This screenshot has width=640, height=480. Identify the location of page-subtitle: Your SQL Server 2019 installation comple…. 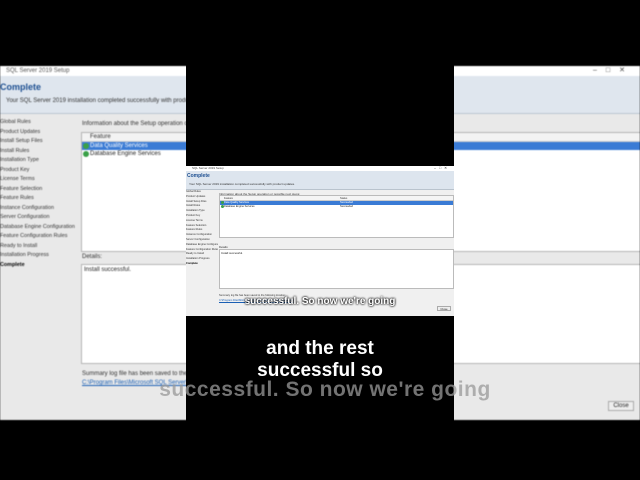
(242, 184).